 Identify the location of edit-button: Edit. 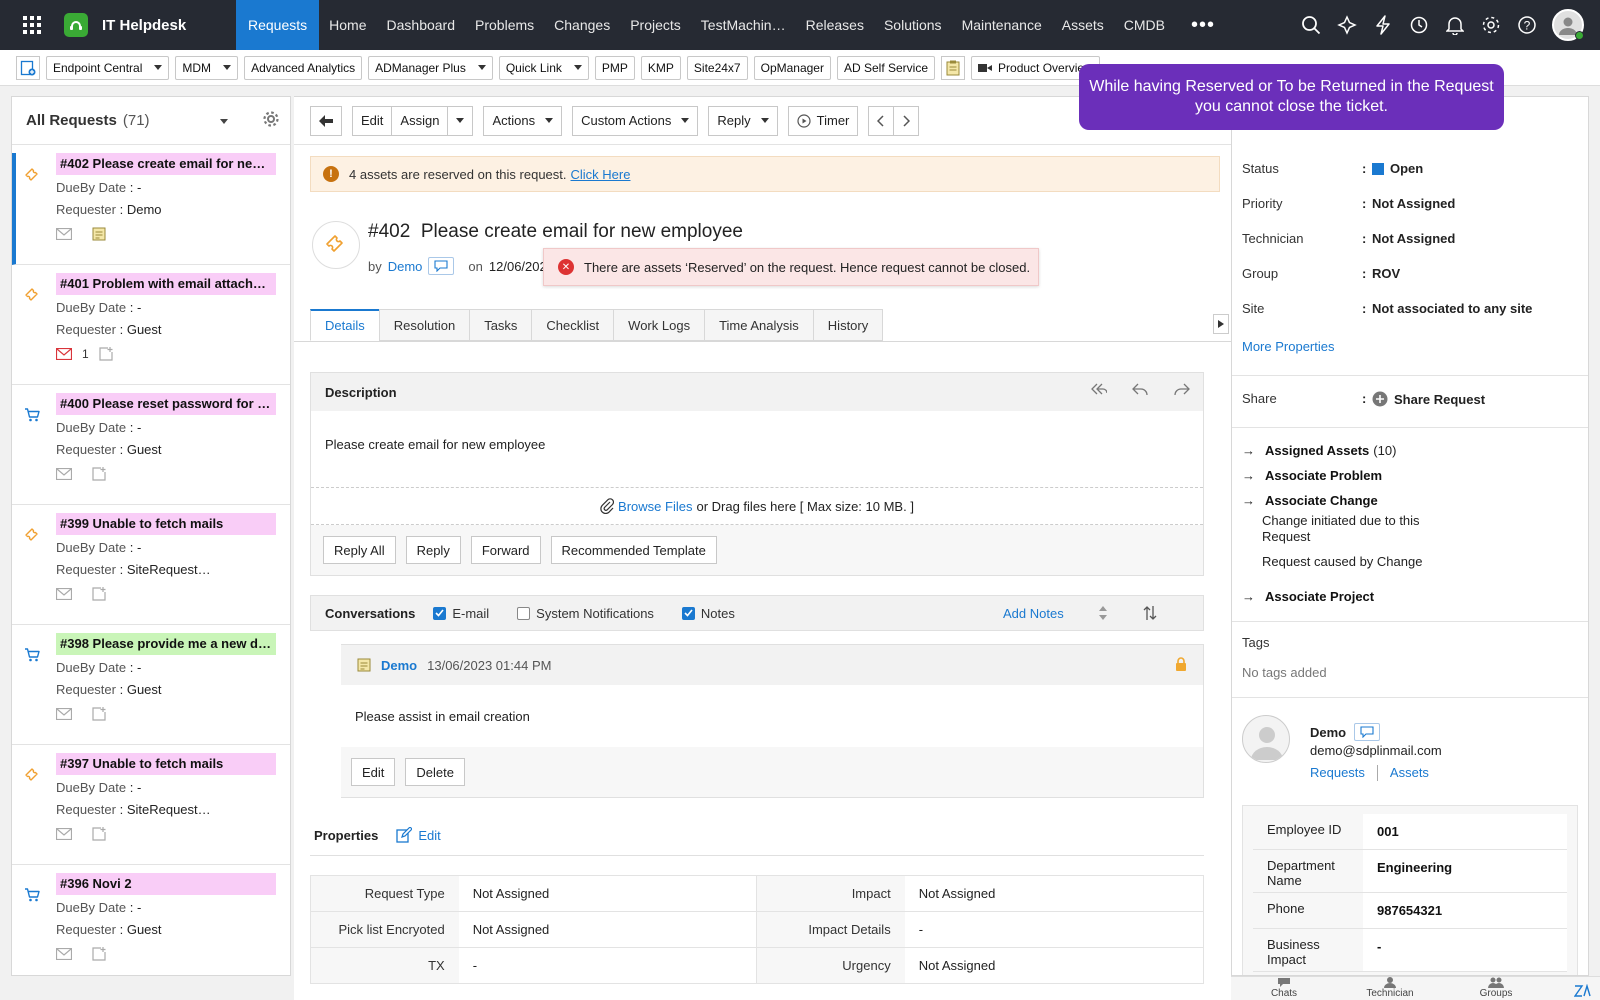
(372, 120).